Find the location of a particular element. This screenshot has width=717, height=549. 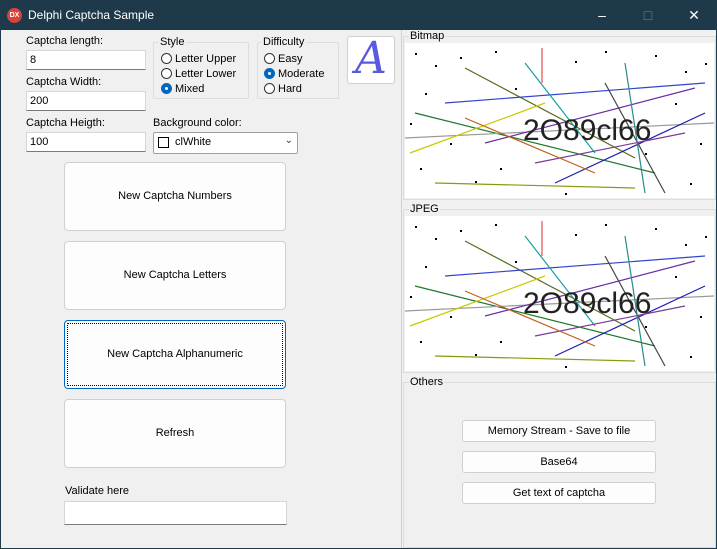

captcha-length-label: Captcha length: is located at coordinates (65, 41).